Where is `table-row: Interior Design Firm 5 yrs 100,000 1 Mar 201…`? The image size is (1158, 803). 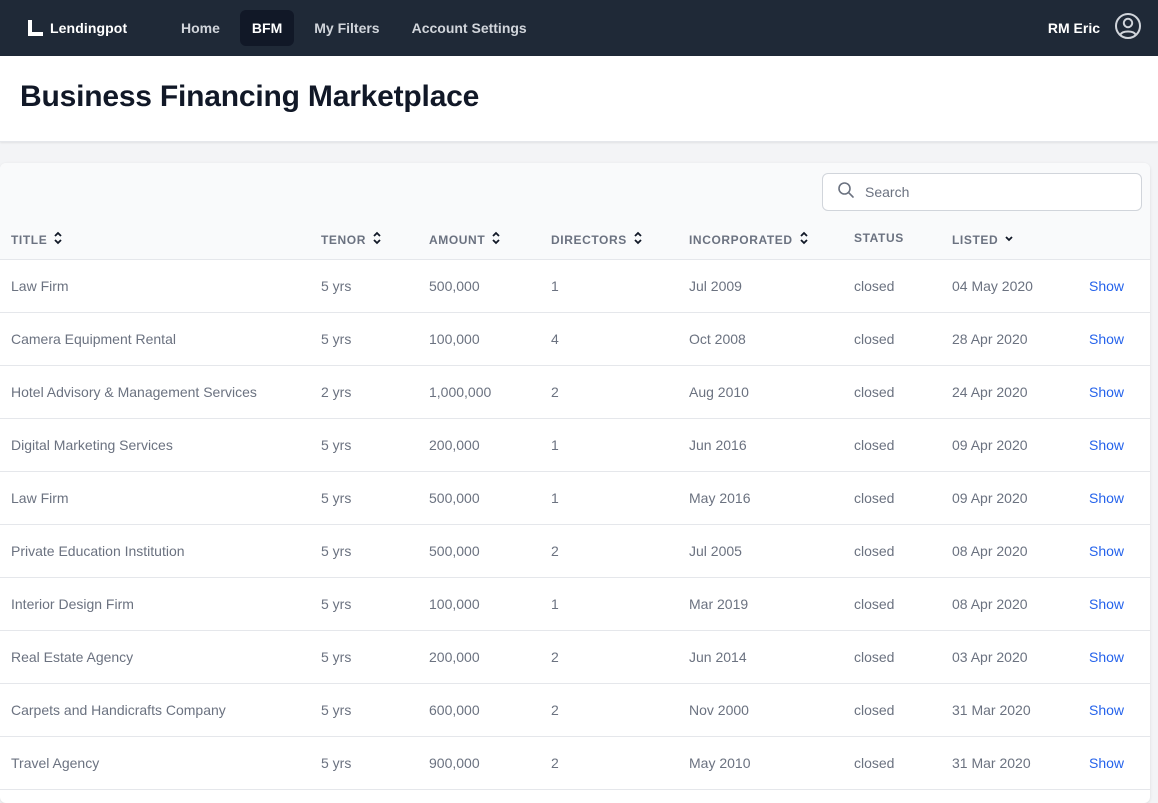
table-row: Interior Design Firm 5 yrs 100,000 1 Mar 201… is located at coordinates (575, 604).